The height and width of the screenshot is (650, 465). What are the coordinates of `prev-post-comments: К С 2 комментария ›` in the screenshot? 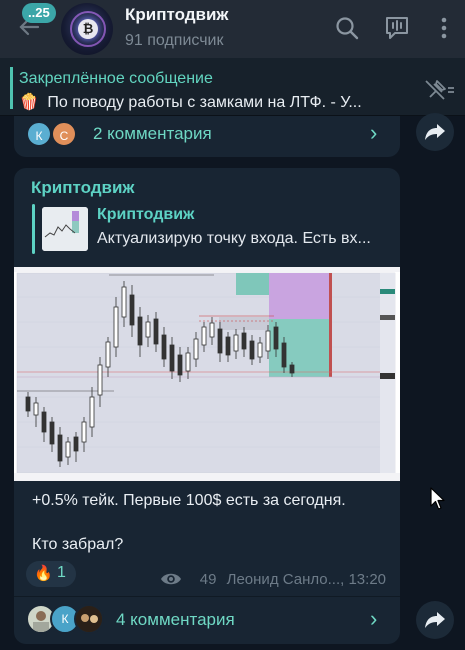 It's located at (207, 136).